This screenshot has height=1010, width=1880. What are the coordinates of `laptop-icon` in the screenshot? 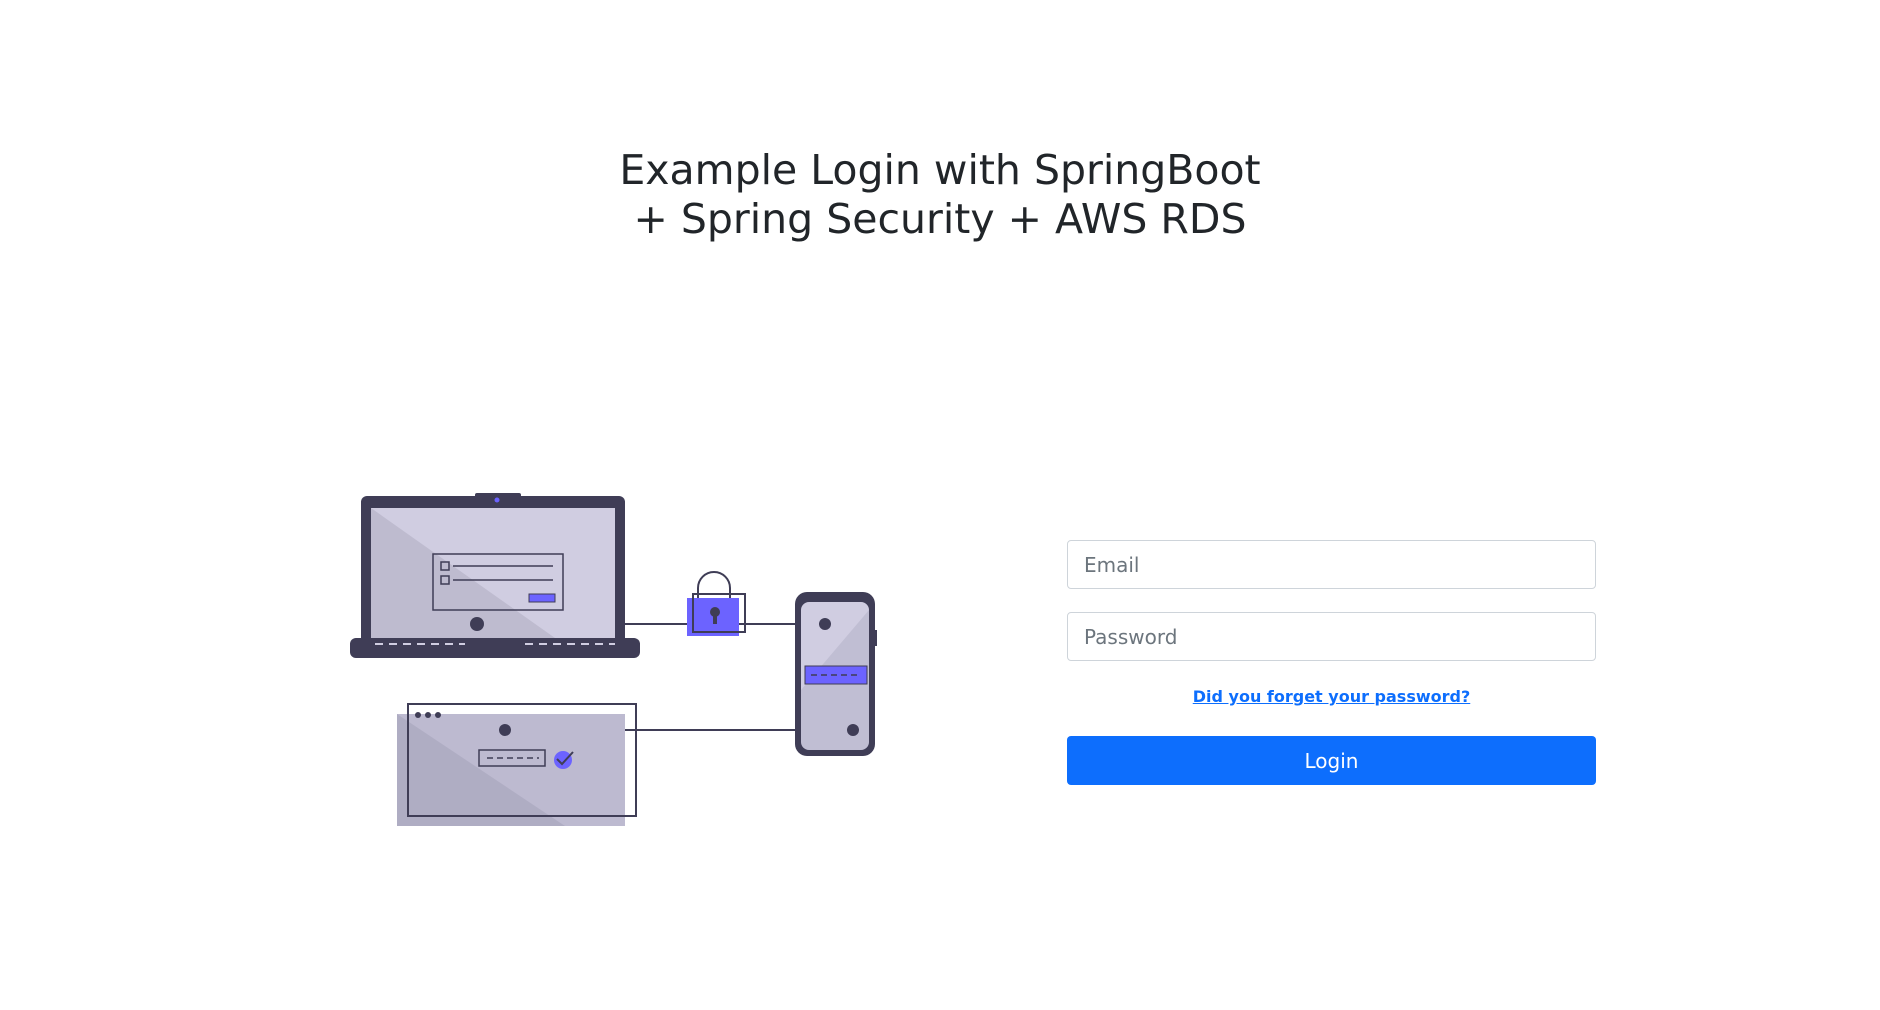 It's located at (495, 575).